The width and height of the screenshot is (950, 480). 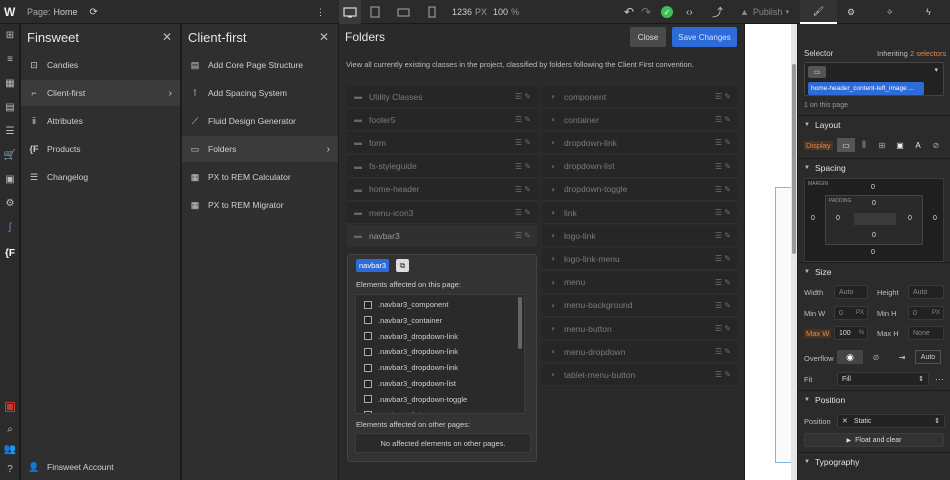 I want to click on affected-class-row: .navbar3_container, so click(x=403, y=320).